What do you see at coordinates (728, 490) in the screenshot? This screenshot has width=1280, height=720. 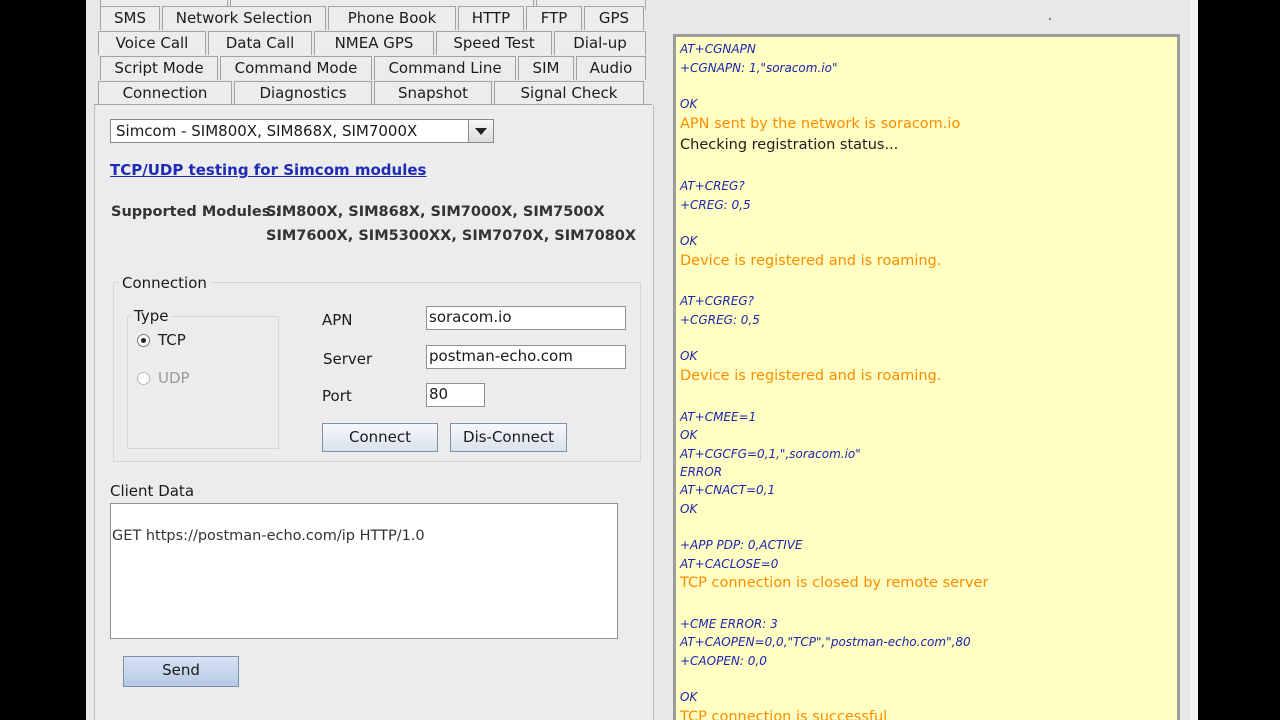 I see `log-line: AT+CNACT=0,1` at bounding box center [728, 490].